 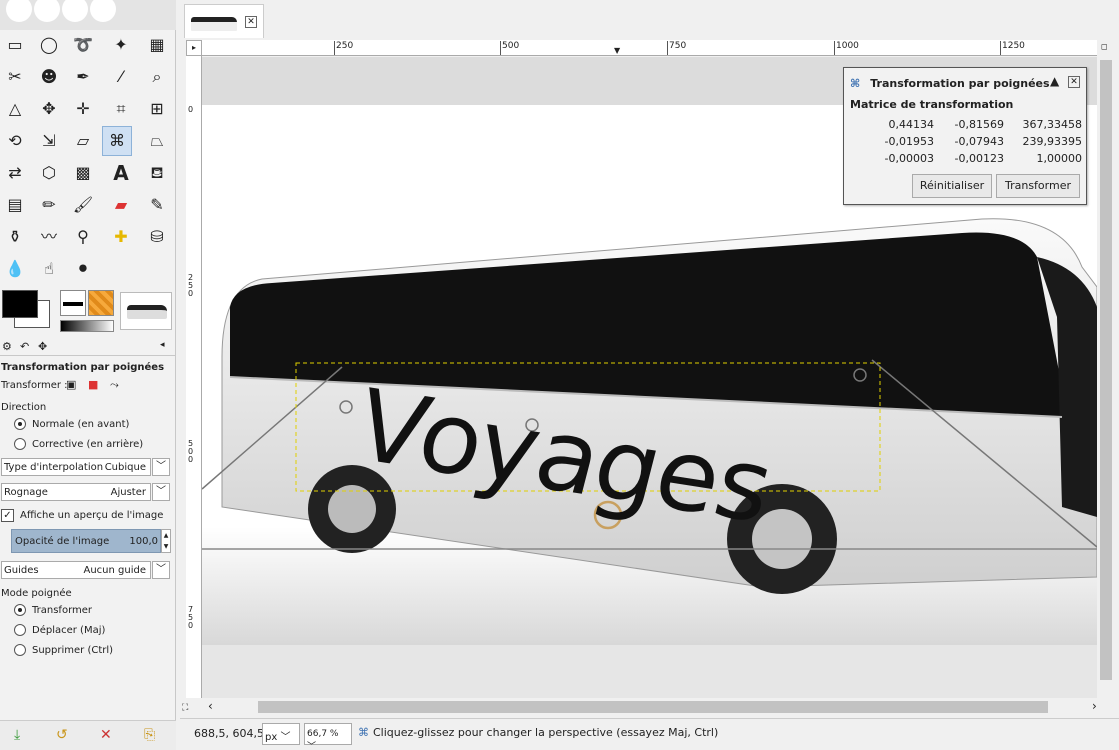 What do you see at coordinates (103, 11) in the screenshot?
I see `decoration` at bounding box center [103, 11].